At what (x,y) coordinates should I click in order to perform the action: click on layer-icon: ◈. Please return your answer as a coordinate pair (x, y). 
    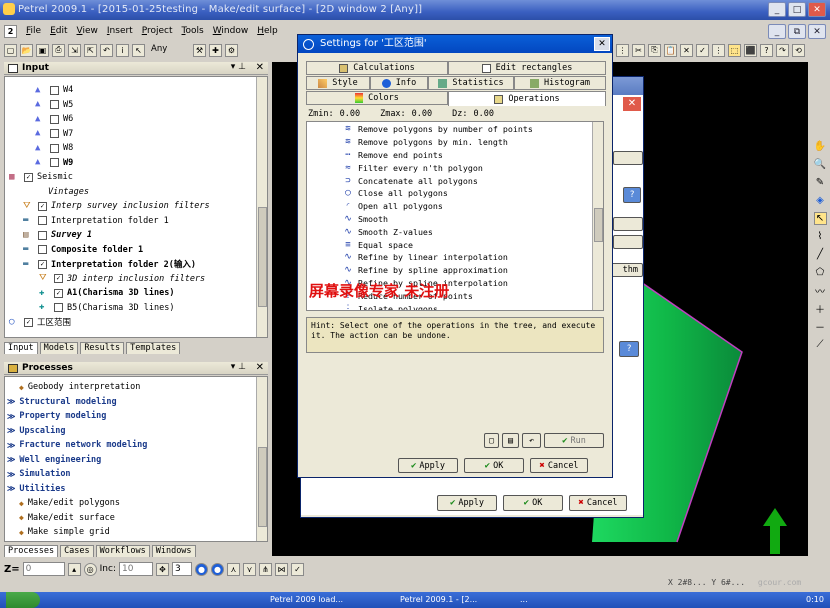
    Looking at the image, I should click on (820, 200).